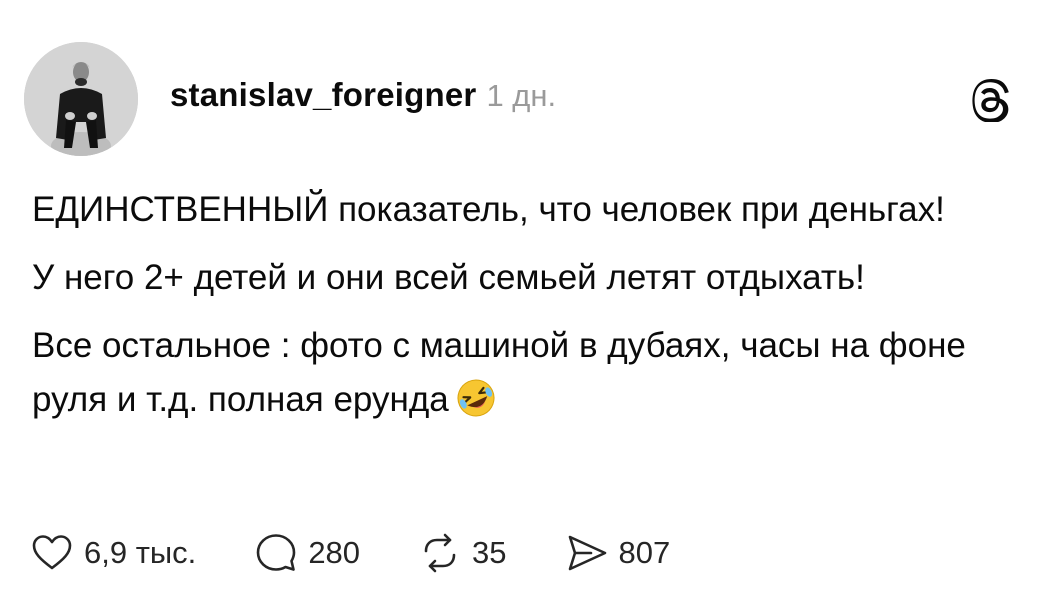 This screenshot has height=600, width=1042. Describe the element at coordinates (334, 552) in the screenshot. I see `reply-count: 280` at that location.